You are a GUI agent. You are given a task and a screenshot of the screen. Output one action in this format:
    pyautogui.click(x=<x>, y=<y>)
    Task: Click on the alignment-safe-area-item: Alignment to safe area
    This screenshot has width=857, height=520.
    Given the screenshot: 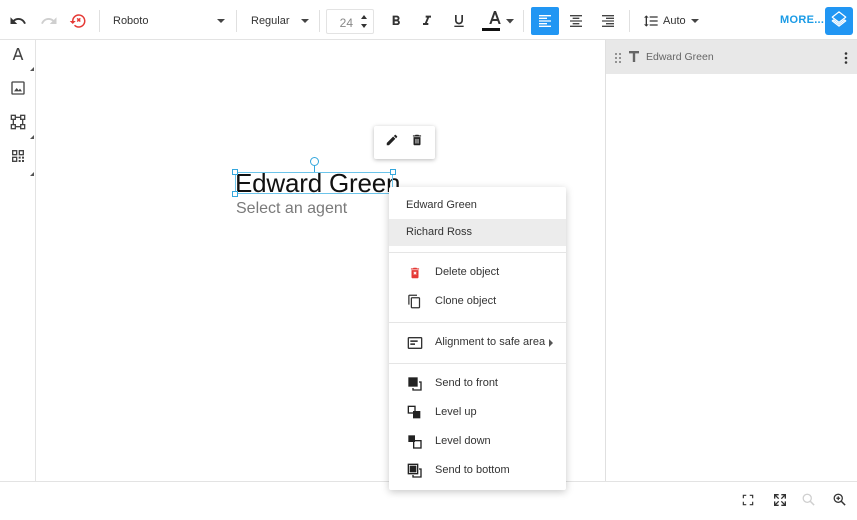 What is the action you would take?
    pyautogui.click(x=477, y=342)
    